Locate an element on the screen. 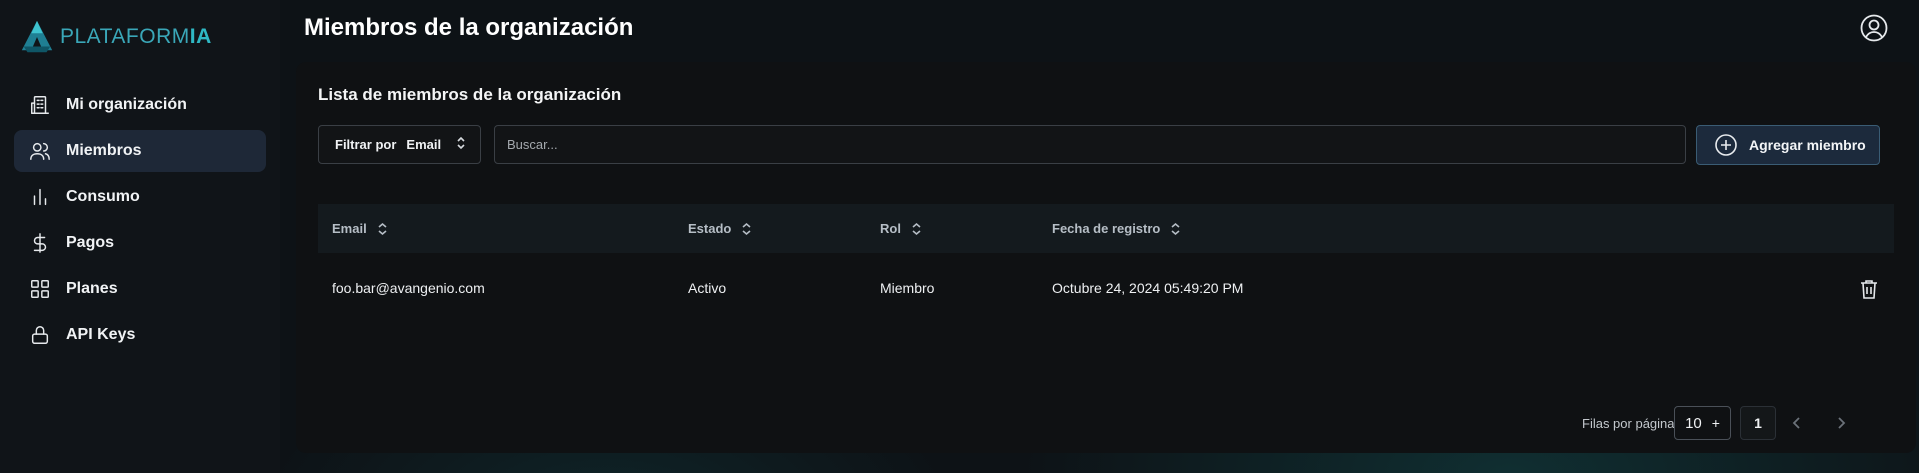  column-label: Estado is located at coordinates (710, 228).